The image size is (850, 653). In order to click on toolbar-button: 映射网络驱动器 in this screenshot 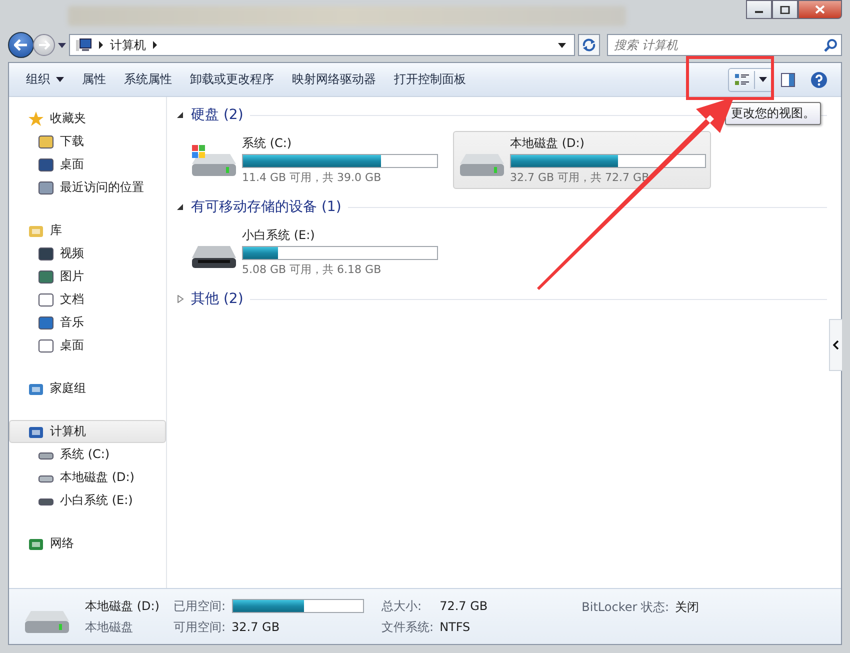, I will do `click(334, 79)`.